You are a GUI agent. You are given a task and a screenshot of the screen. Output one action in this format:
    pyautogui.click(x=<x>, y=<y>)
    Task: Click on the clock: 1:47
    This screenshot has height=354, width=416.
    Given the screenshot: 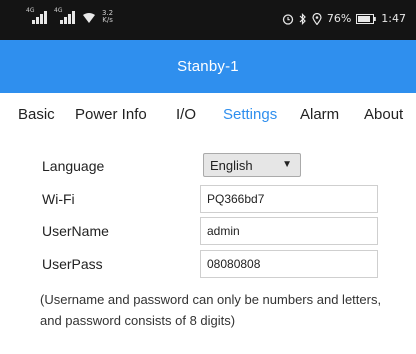 What is the action you would take?
    pyautogui.click(x=393, y=18)
    